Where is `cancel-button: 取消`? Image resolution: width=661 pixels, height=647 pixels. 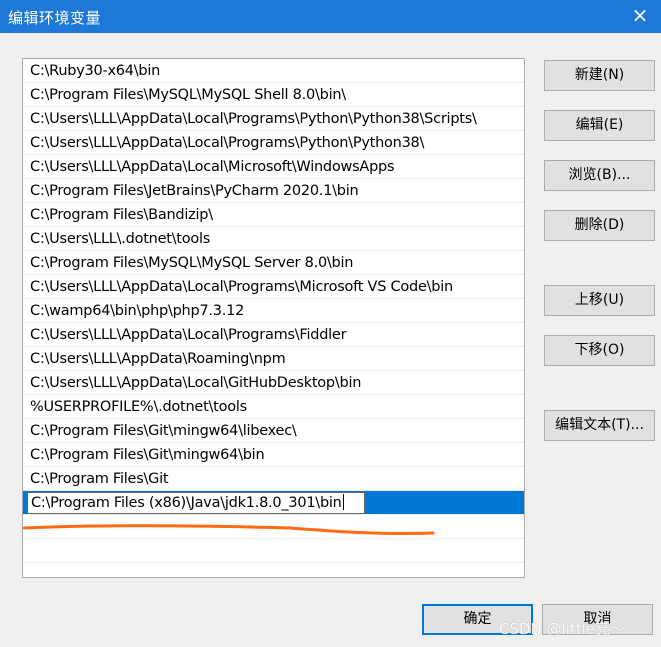 cancel-button: 取消 is located at coordinates (597, 619).